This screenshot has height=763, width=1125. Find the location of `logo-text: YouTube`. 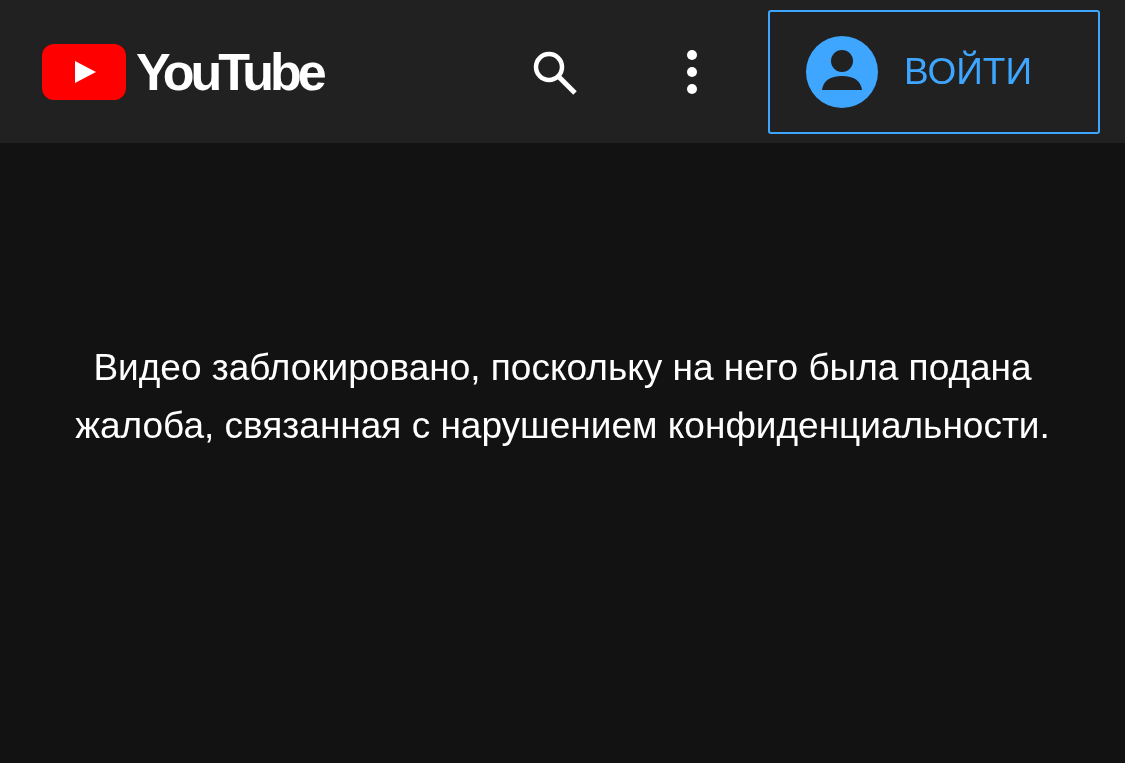

logo-text: YouTube is located at coordinates (229, 71).